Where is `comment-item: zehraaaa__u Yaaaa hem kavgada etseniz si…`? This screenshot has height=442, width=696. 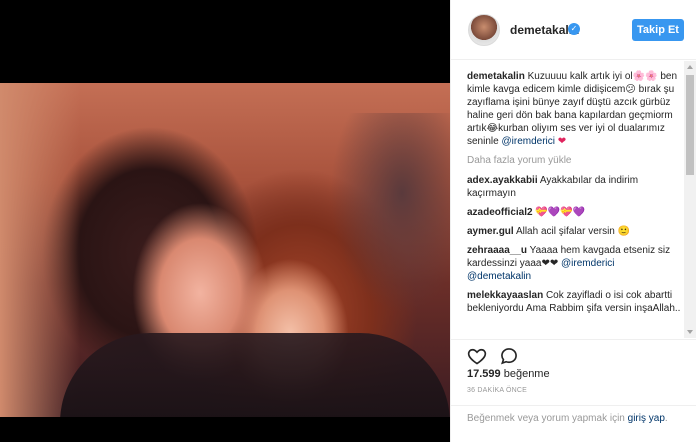 comment-item: zehraaaa__u Yaaaa hem kavgada etseniz si… is located at coordinates (574, 263).